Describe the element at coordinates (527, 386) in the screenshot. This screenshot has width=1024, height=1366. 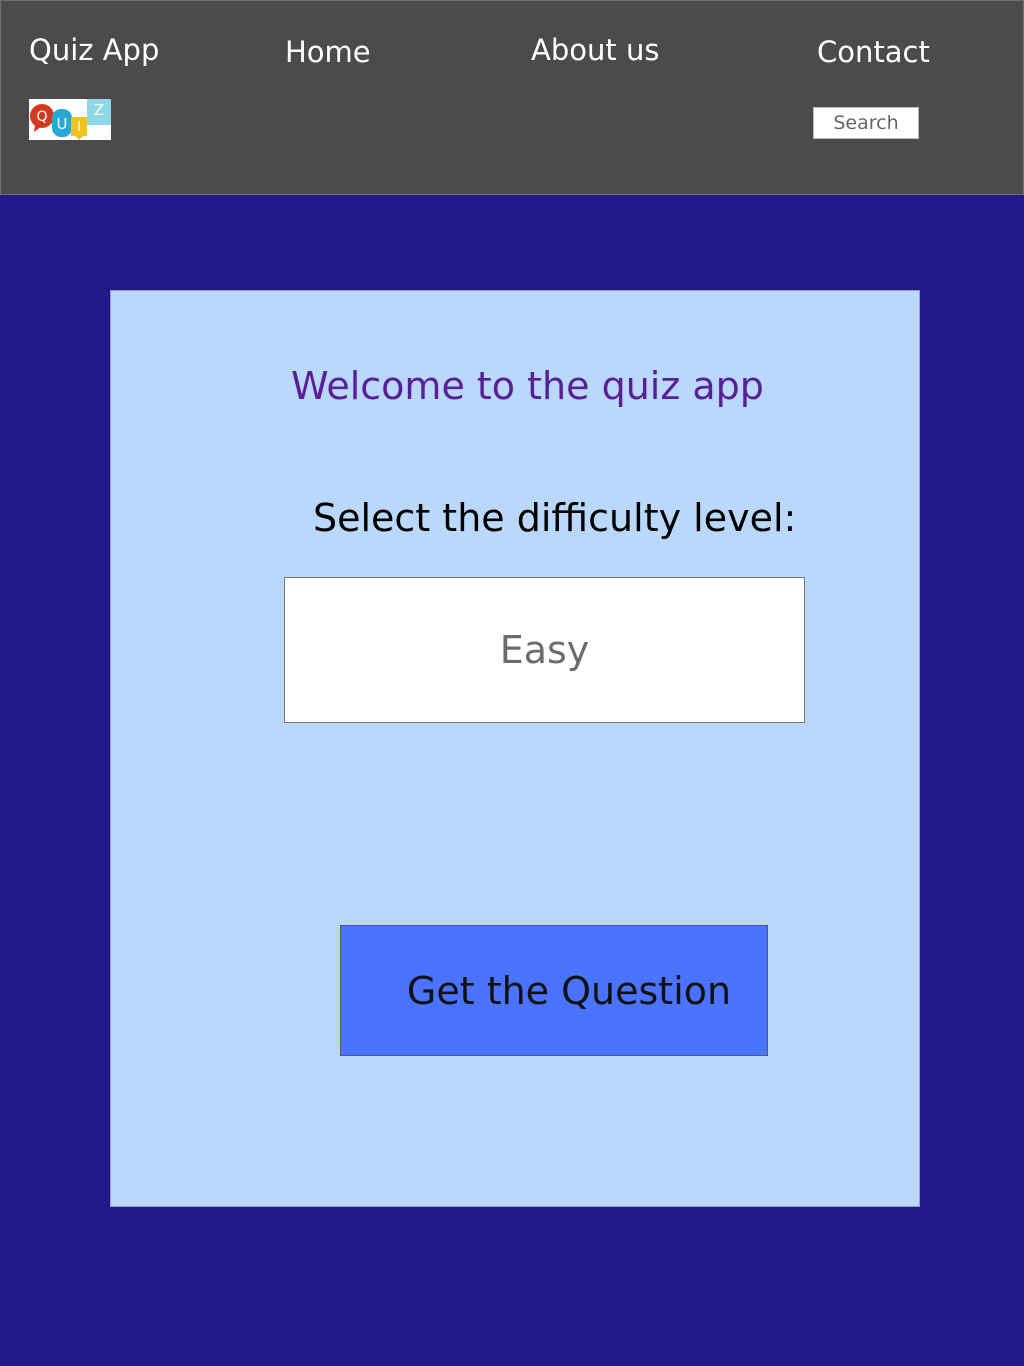
I see `welcome-heading: Welcome to the quiz app` at that location.